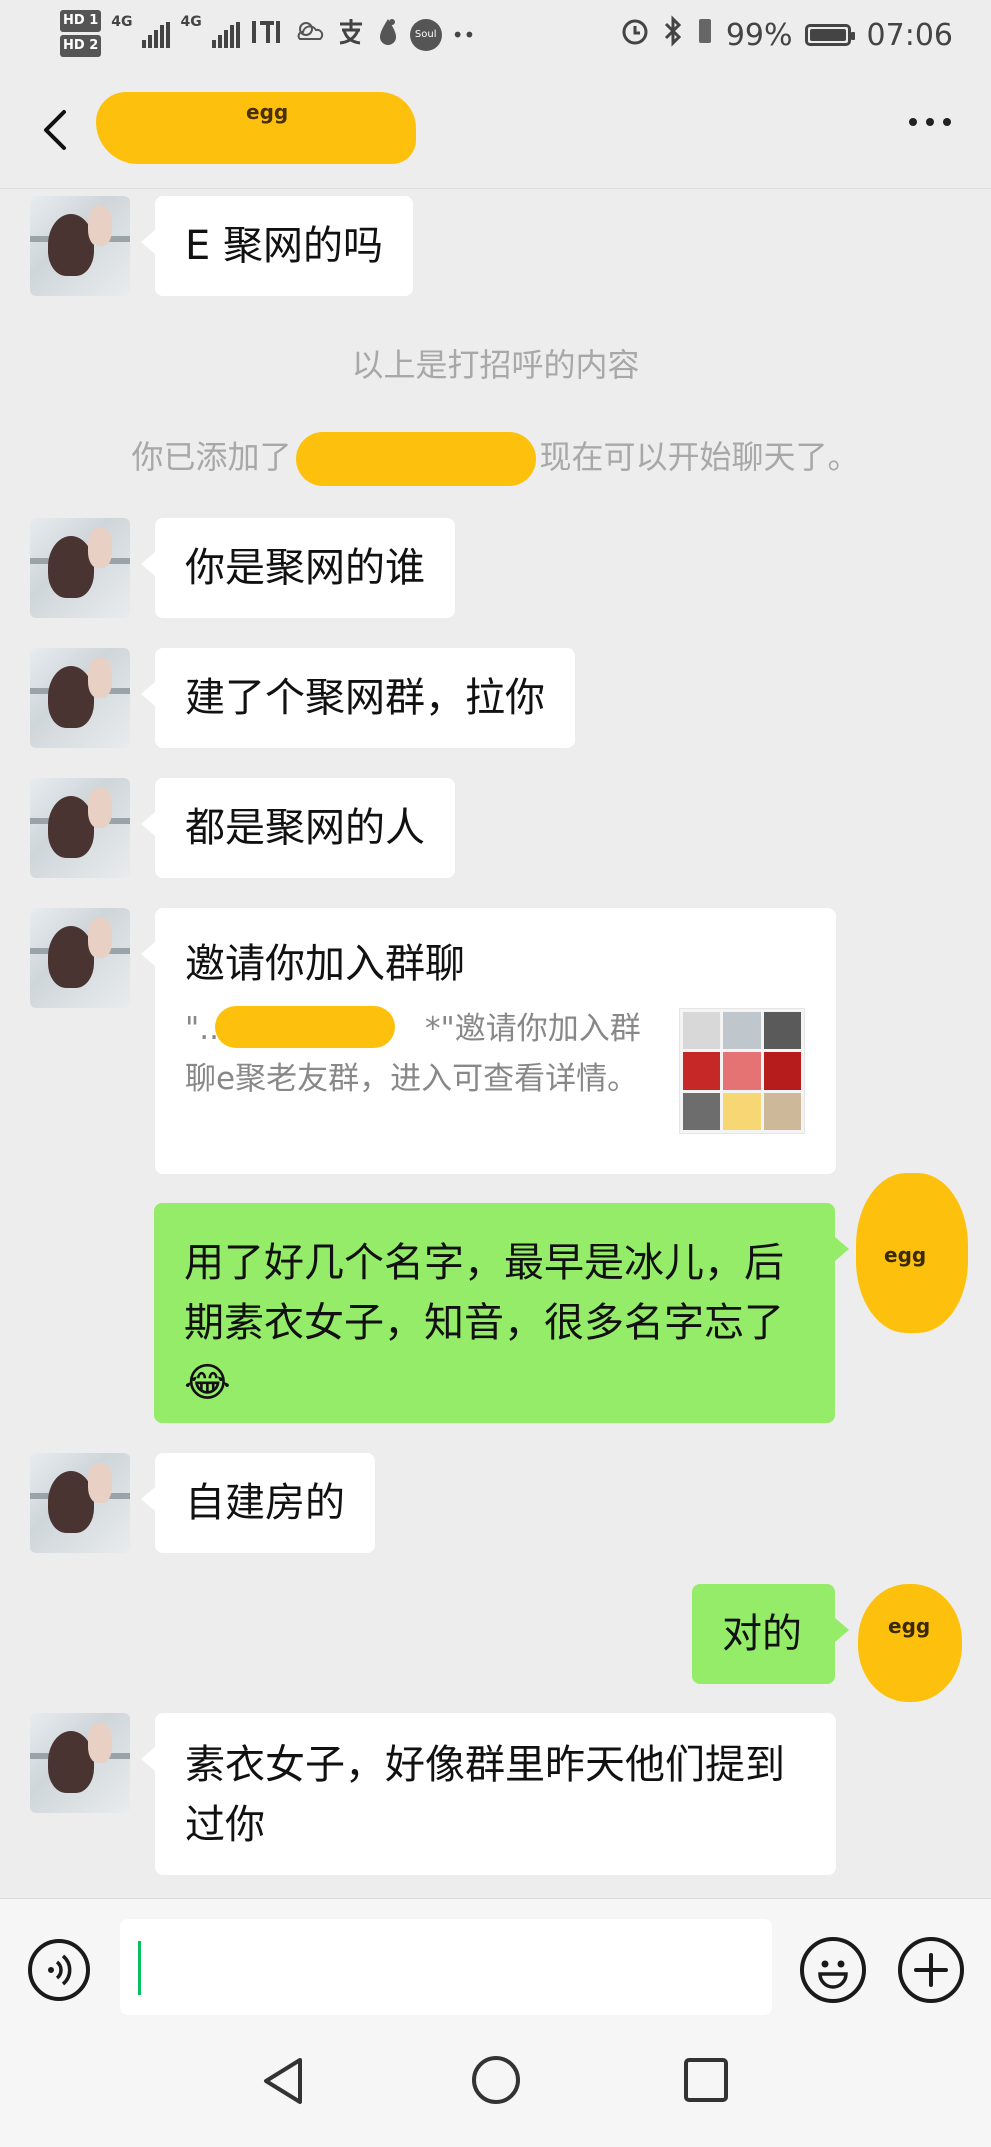 This screenshot has height=2147, width=991. What do you see at coordinates (485, 1795) in the screenshot?
I see `message-text: 素衣女子，好像群里昨天他们提到过你` at bounding box center [485, 1795].